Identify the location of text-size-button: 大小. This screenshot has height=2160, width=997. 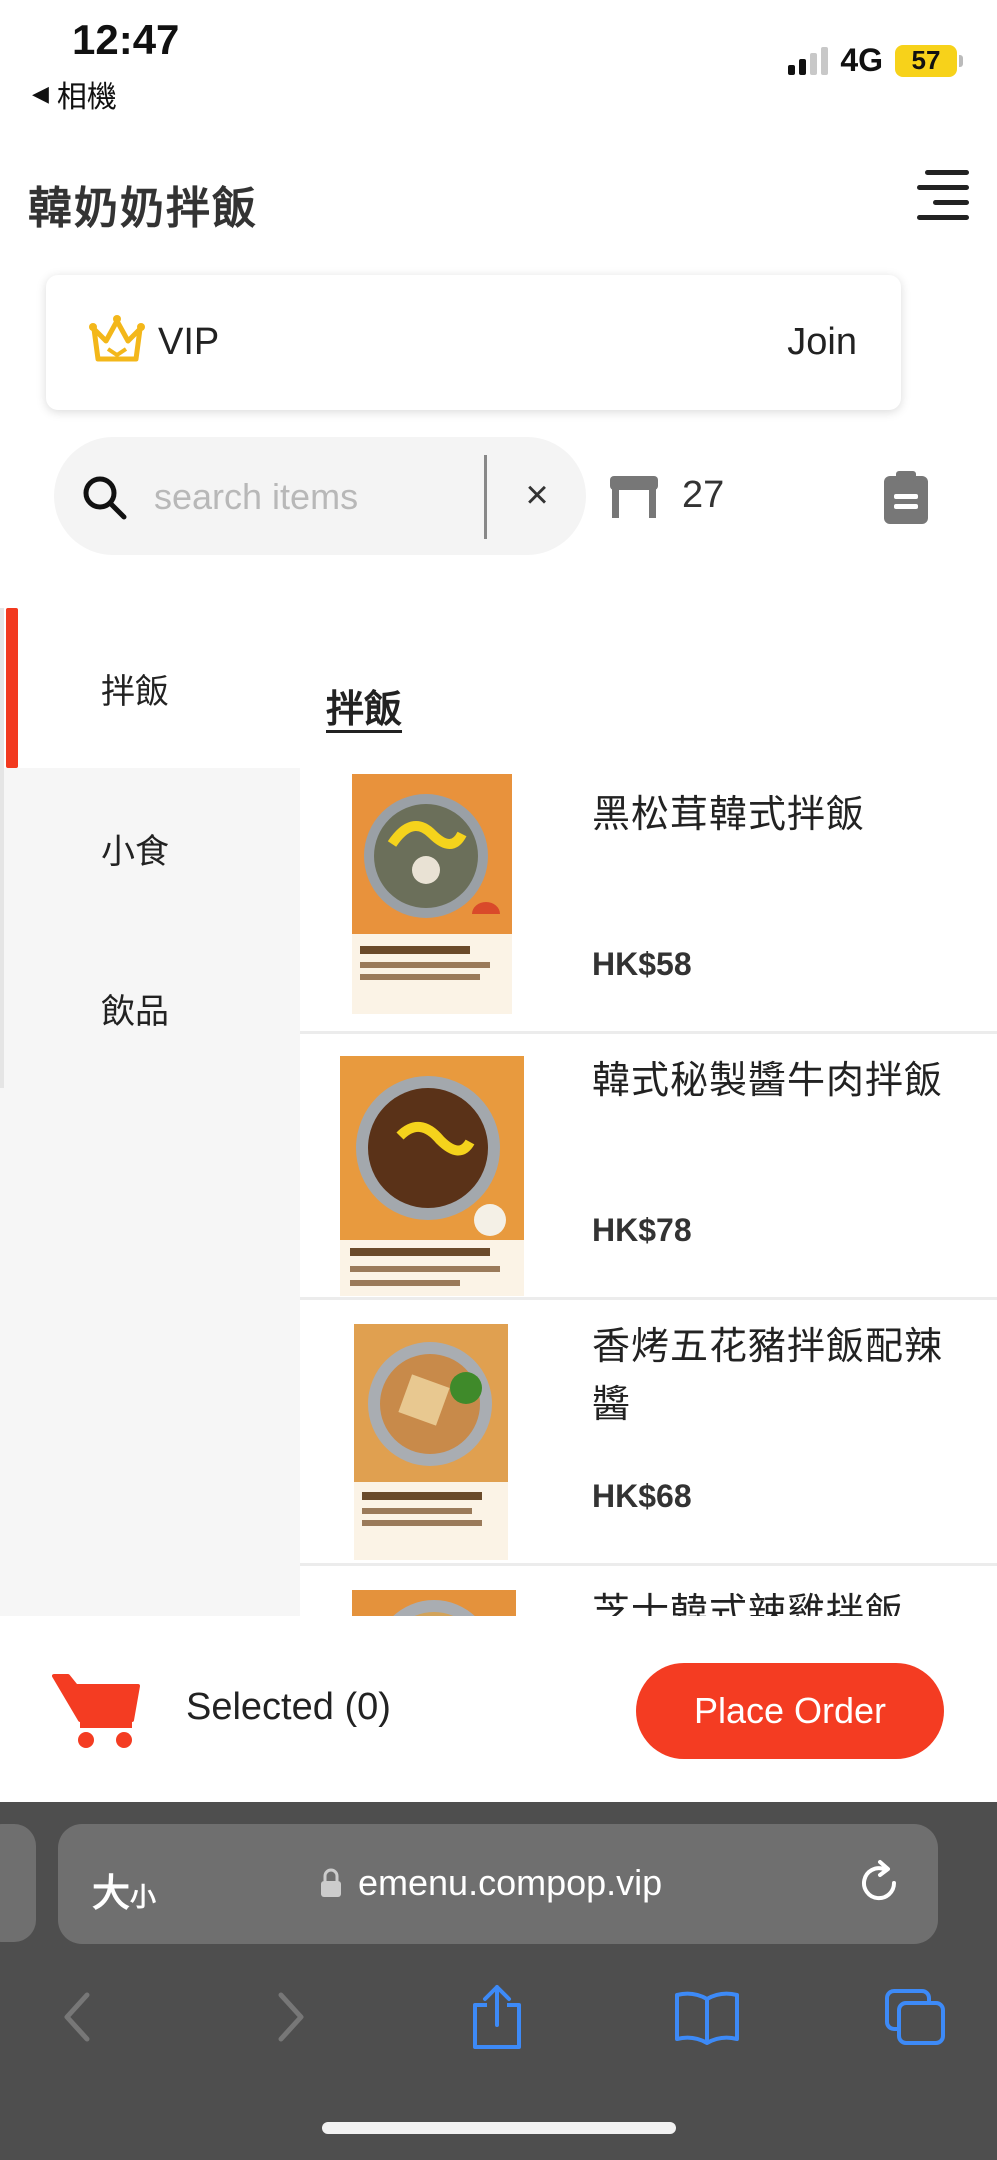
(124, 1889).